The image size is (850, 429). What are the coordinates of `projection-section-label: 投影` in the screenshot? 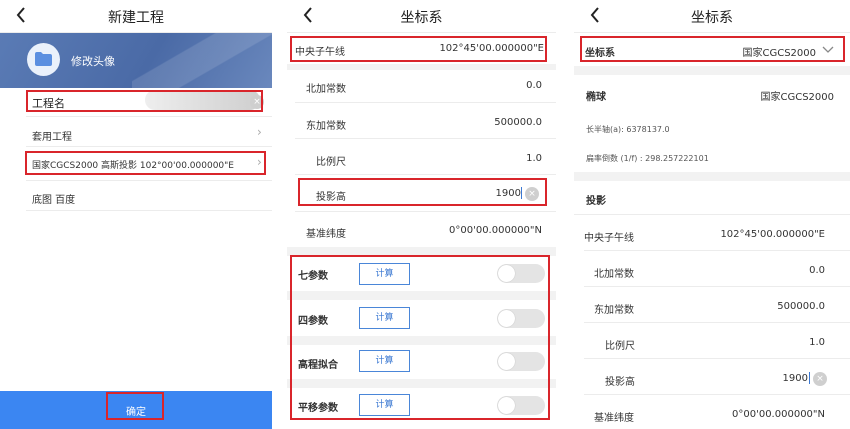 It's located at (596, 201).